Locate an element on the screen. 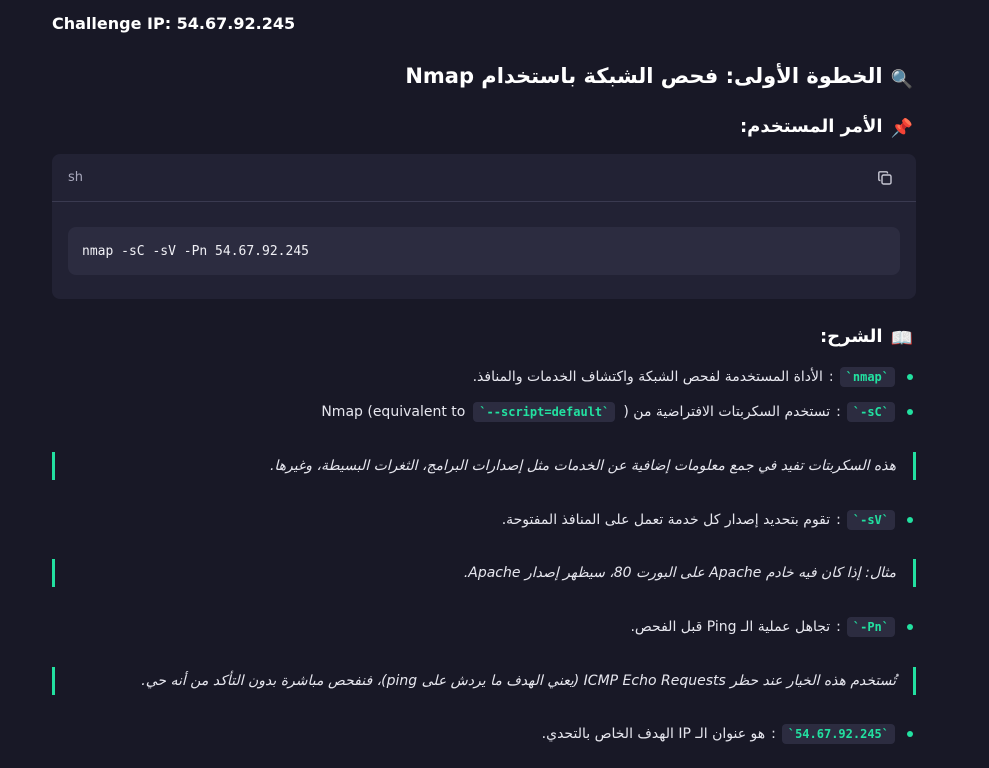 Image resolution: width=989 pixels, height=768 pixels. inline-code-script-default: `--script=default` is located at coordinates (544, 412).